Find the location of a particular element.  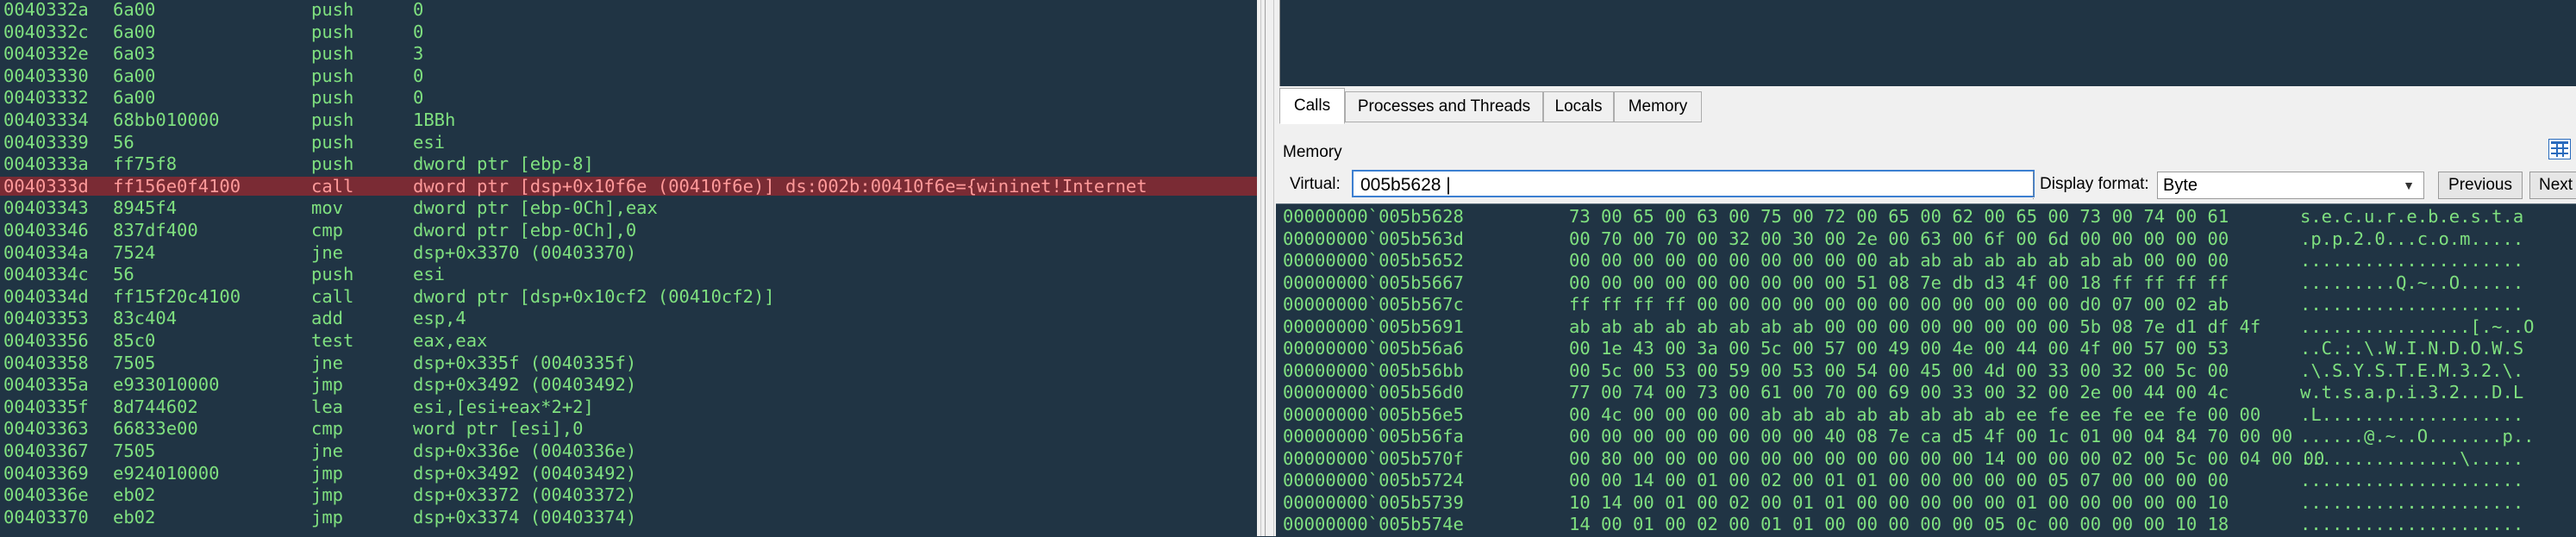

disasm-operands: dsp+0x336e (0040336e) is located at coordinates (525, 450).